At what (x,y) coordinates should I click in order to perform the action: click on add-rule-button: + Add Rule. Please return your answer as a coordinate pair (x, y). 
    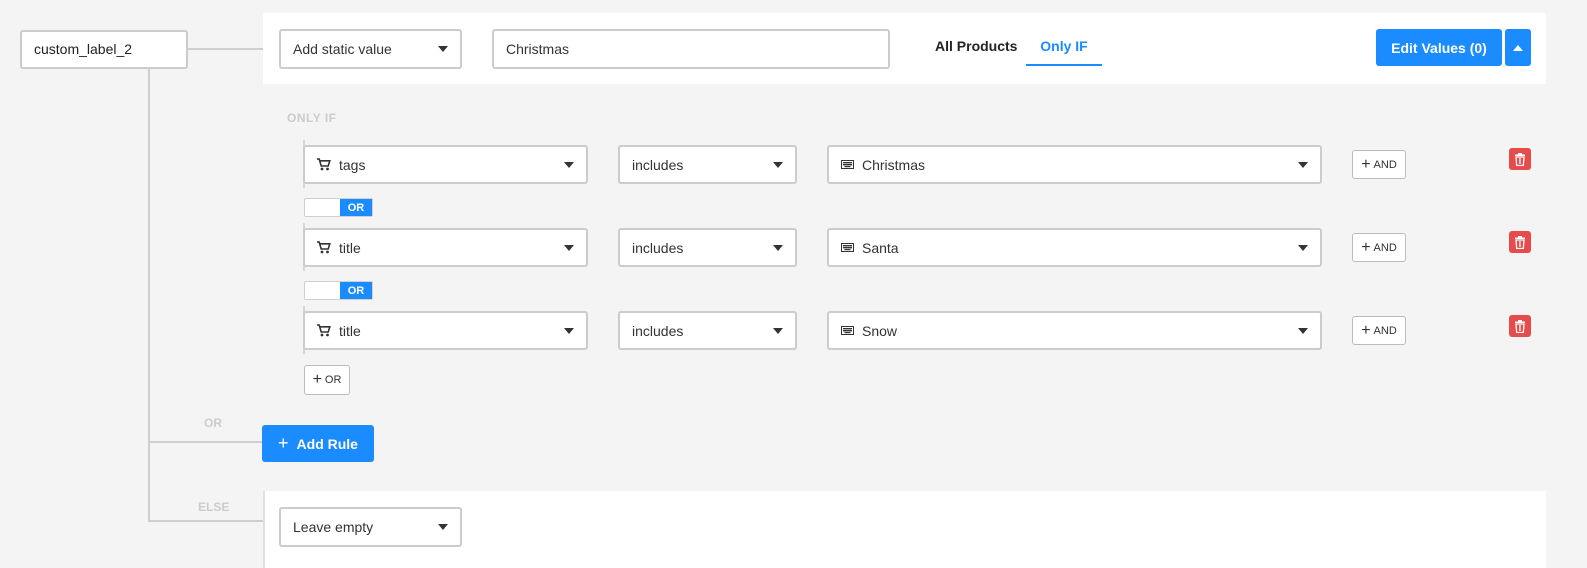
    Looking at the image, I should click on (318, 443).